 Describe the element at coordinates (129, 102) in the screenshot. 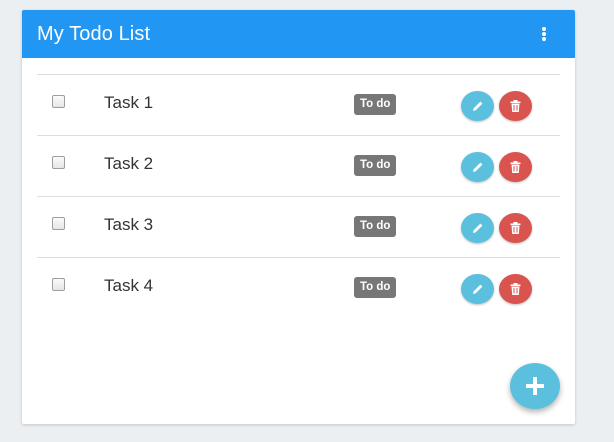

I see `todo-text: Task 1` at that location.